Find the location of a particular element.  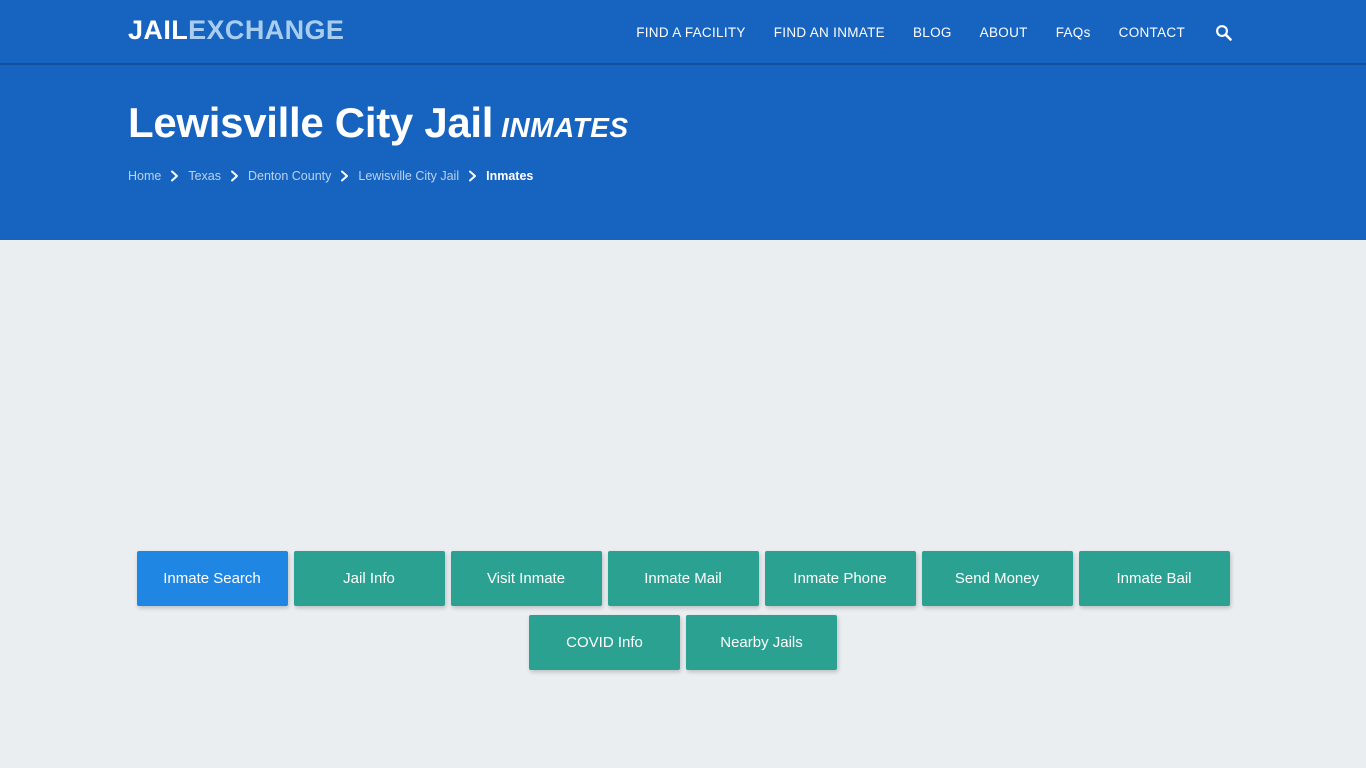

nav-find-a-facility: FIND A FACILITY is located at coordinates (691, 32).